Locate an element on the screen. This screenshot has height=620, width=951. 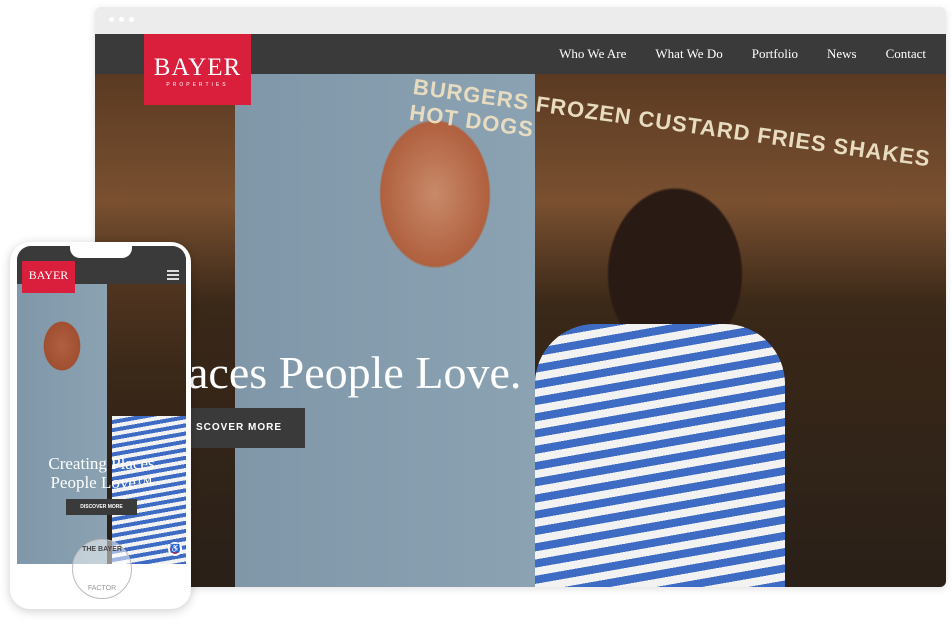
phone-notch is located at coordinates (101, 252).